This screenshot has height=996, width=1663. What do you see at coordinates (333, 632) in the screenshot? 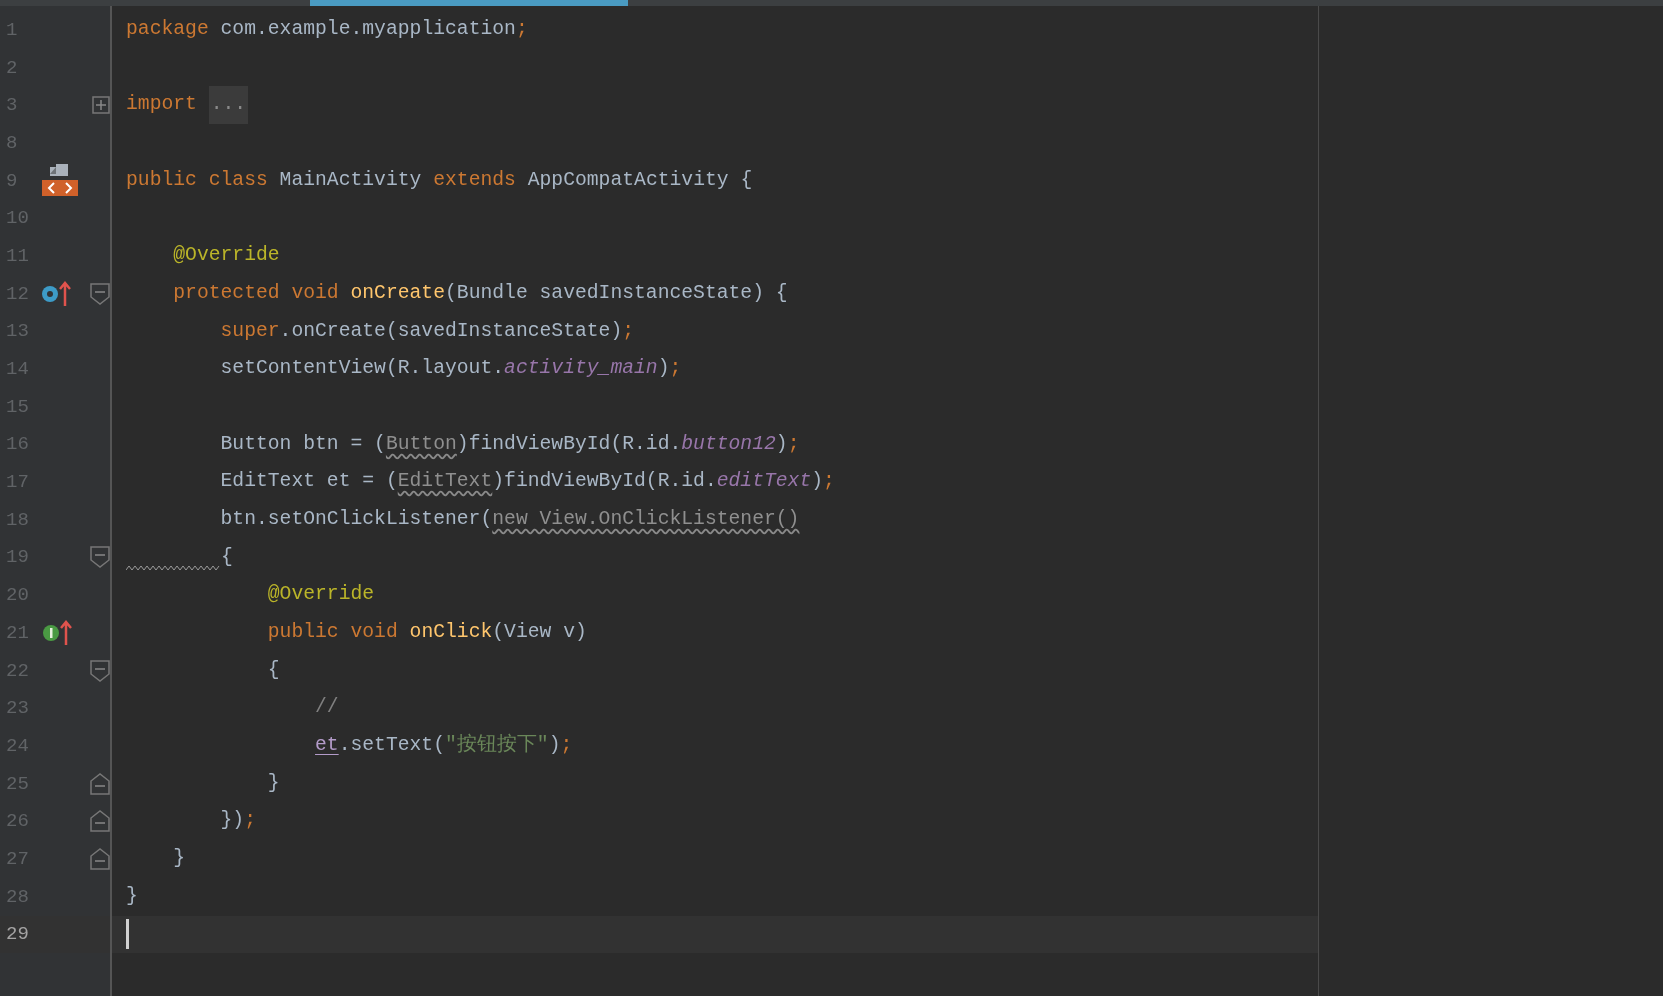
I see `keyword: public void` at bounding box center [333, 632].